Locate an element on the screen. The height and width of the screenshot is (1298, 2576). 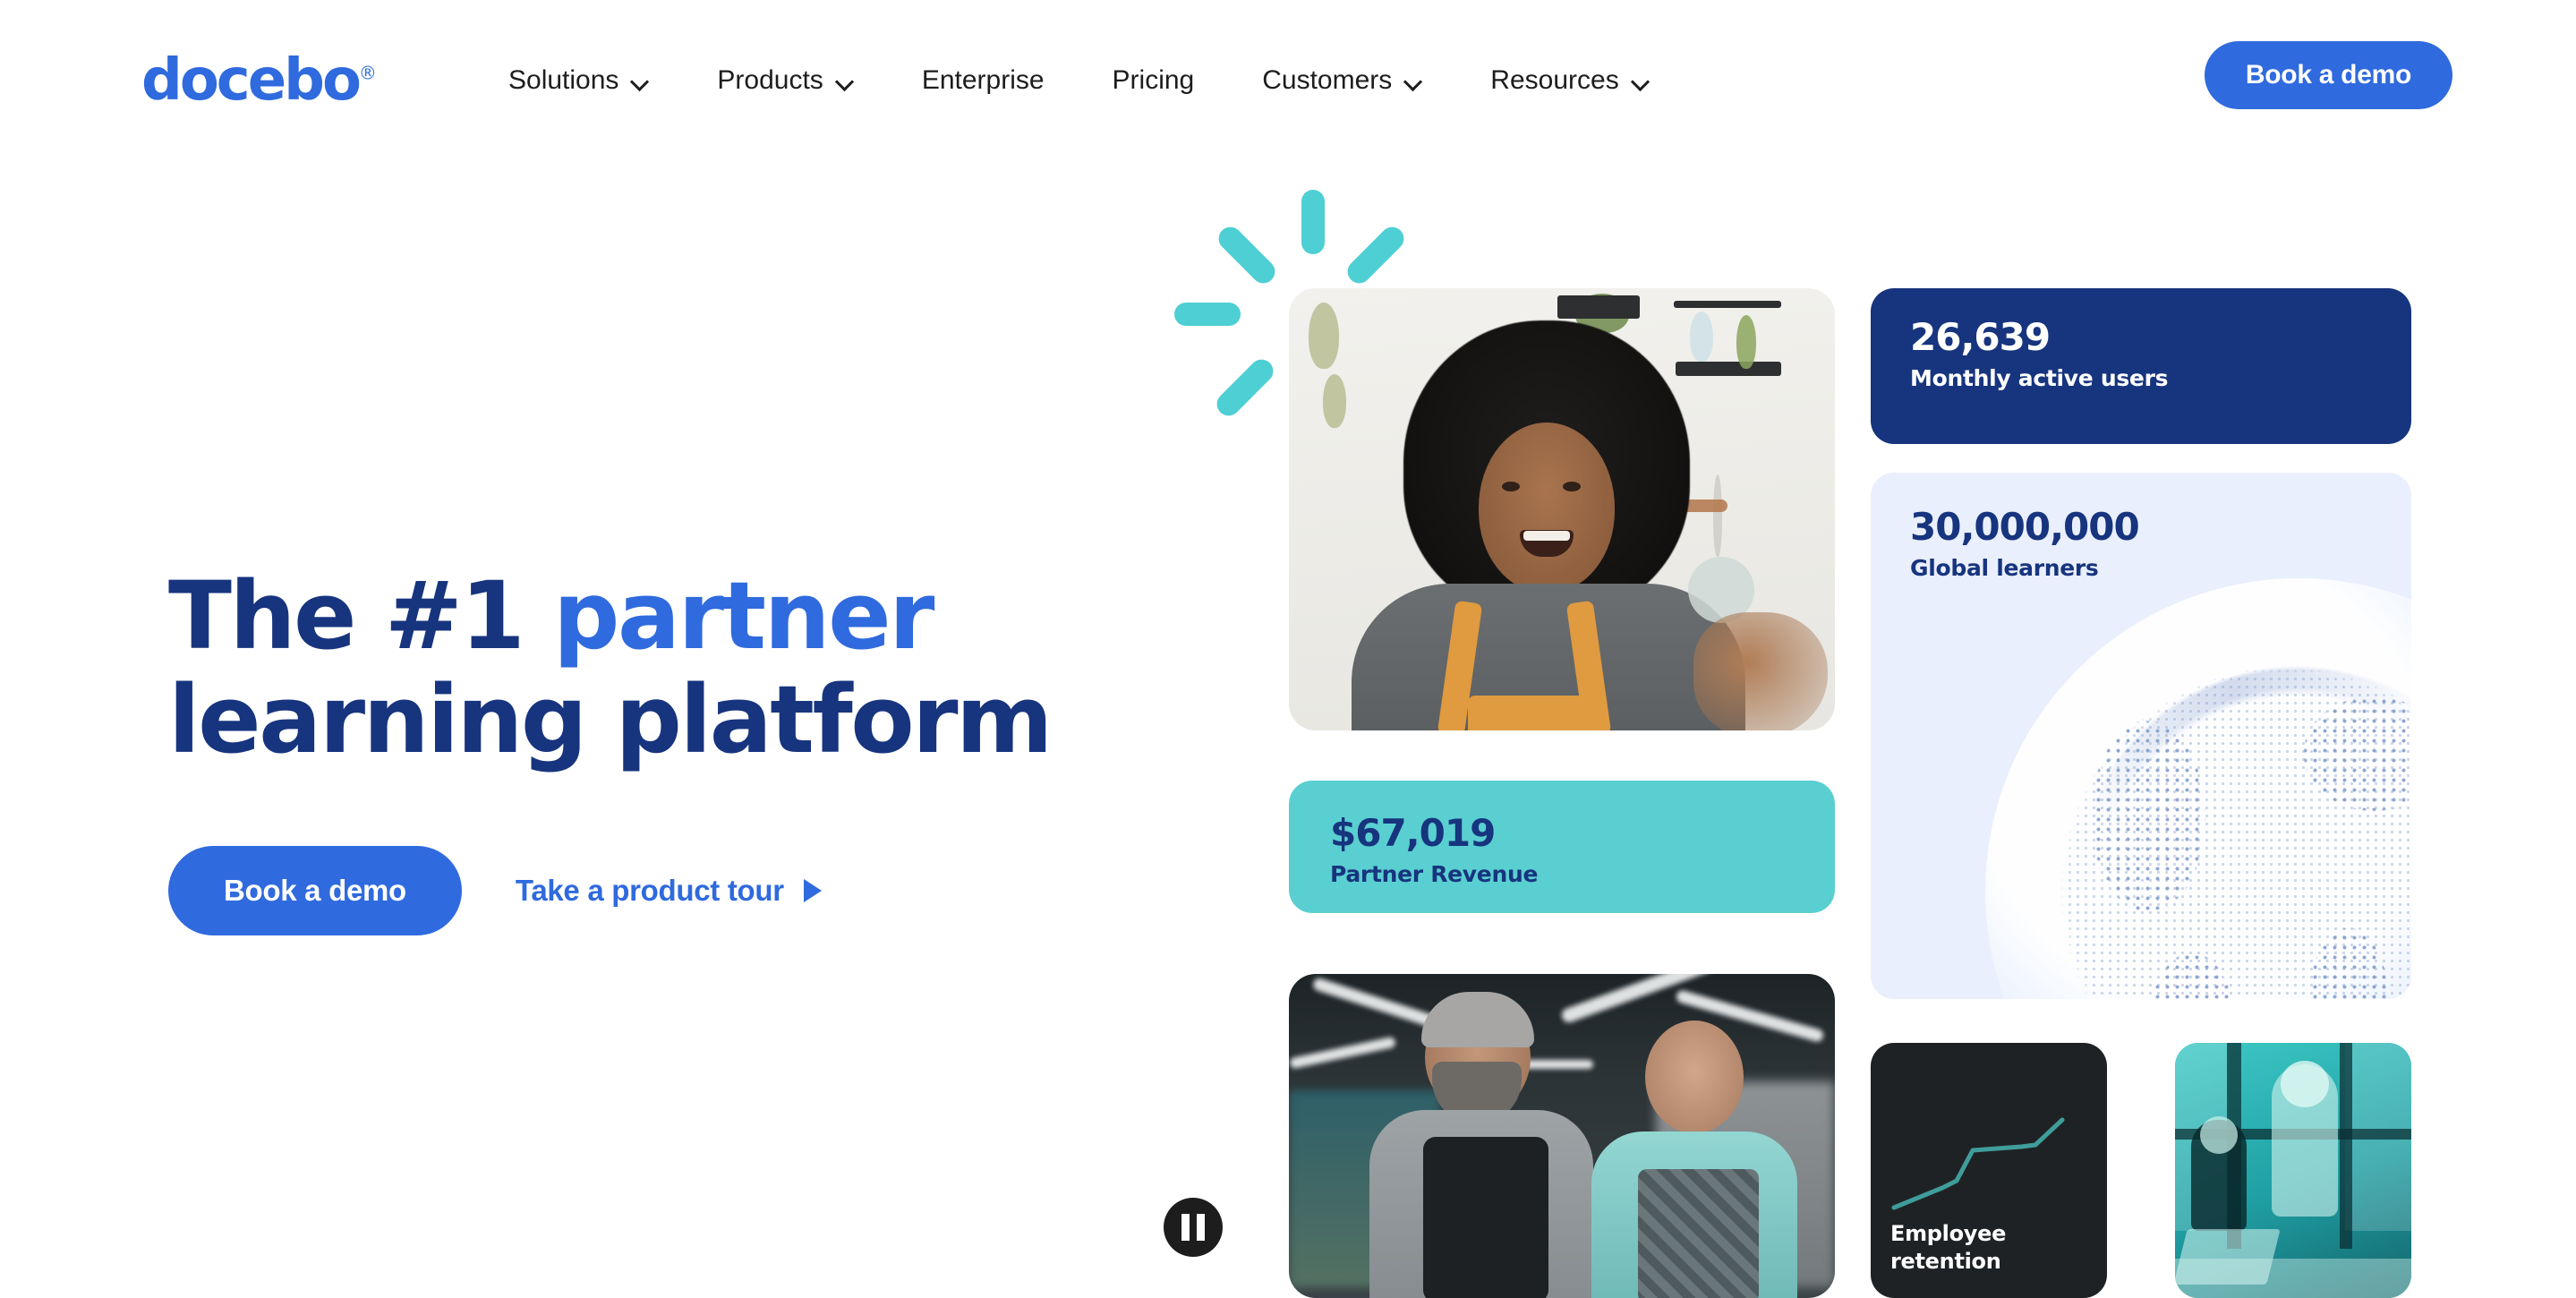
stat-card-global-learners: 30,000,000 Global learners is located at coordinates (2141, 736).